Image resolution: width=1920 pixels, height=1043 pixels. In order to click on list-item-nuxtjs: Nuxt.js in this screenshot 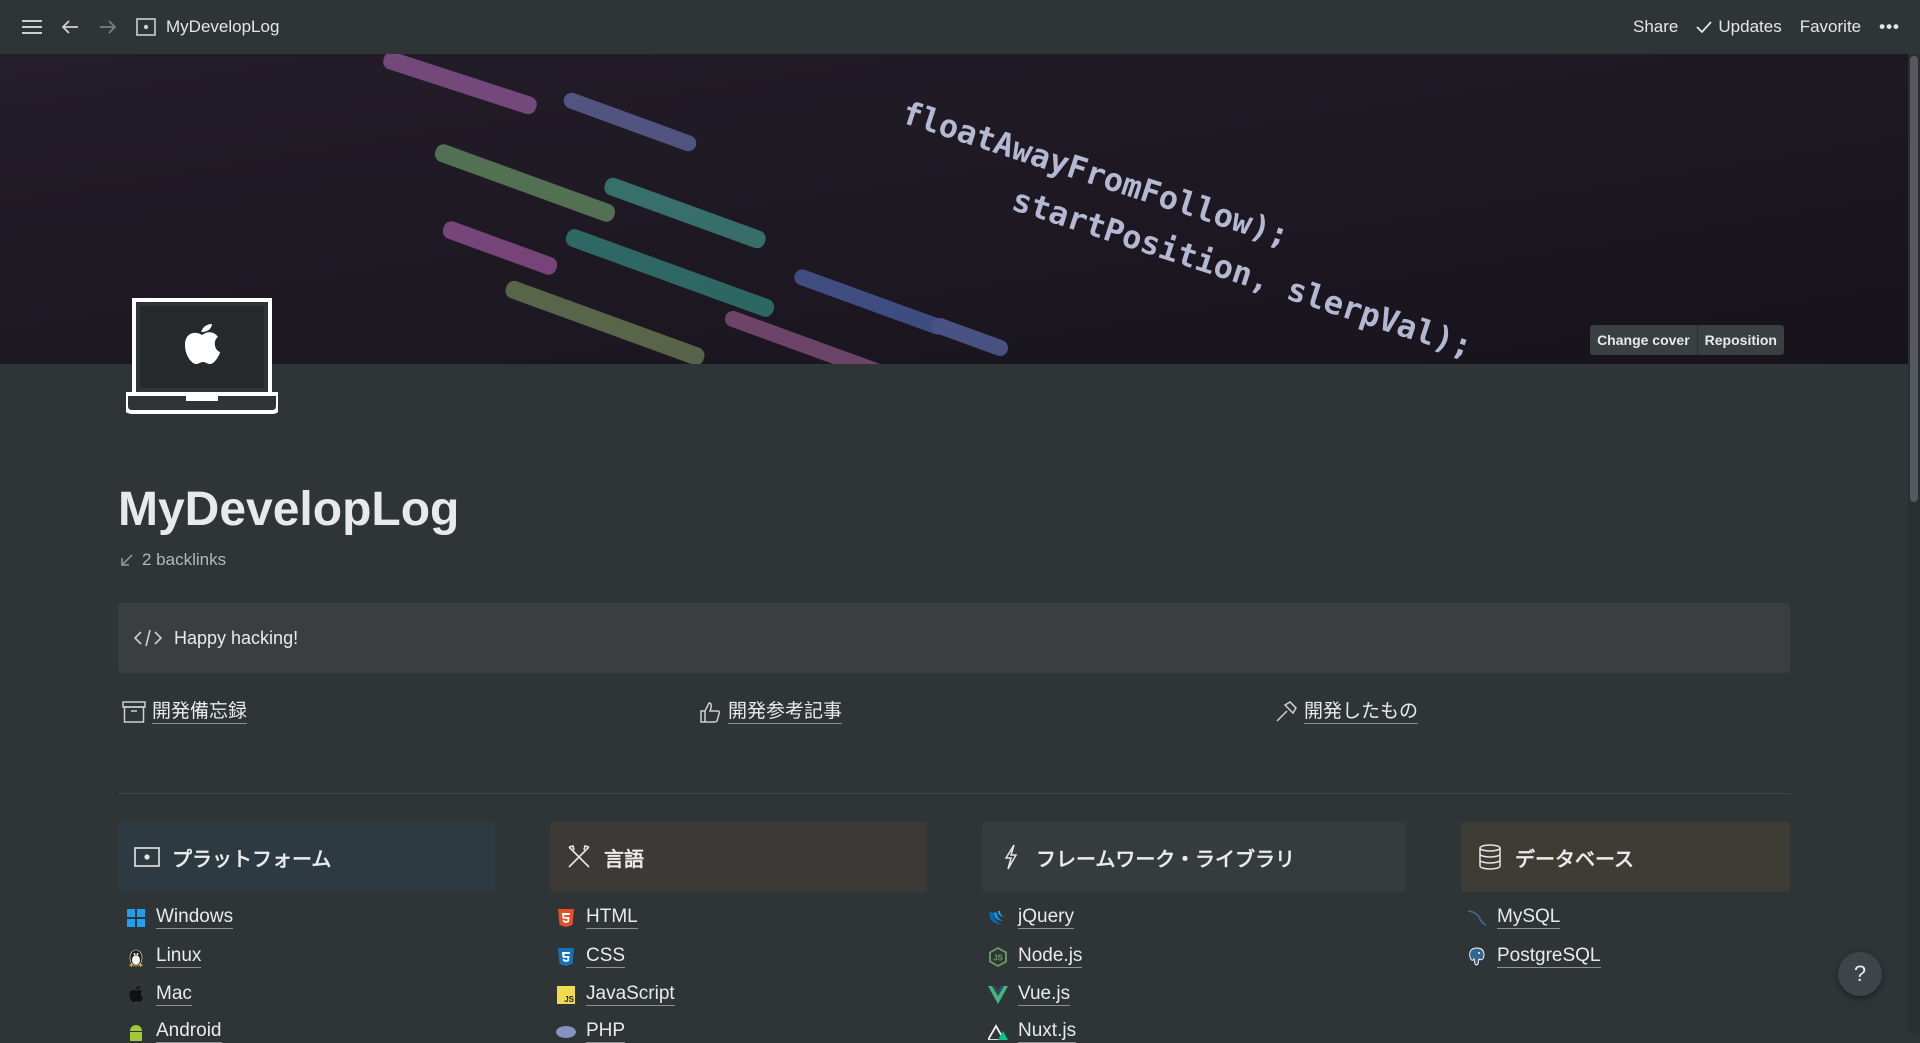, I will do `click(1032, 1031)`.